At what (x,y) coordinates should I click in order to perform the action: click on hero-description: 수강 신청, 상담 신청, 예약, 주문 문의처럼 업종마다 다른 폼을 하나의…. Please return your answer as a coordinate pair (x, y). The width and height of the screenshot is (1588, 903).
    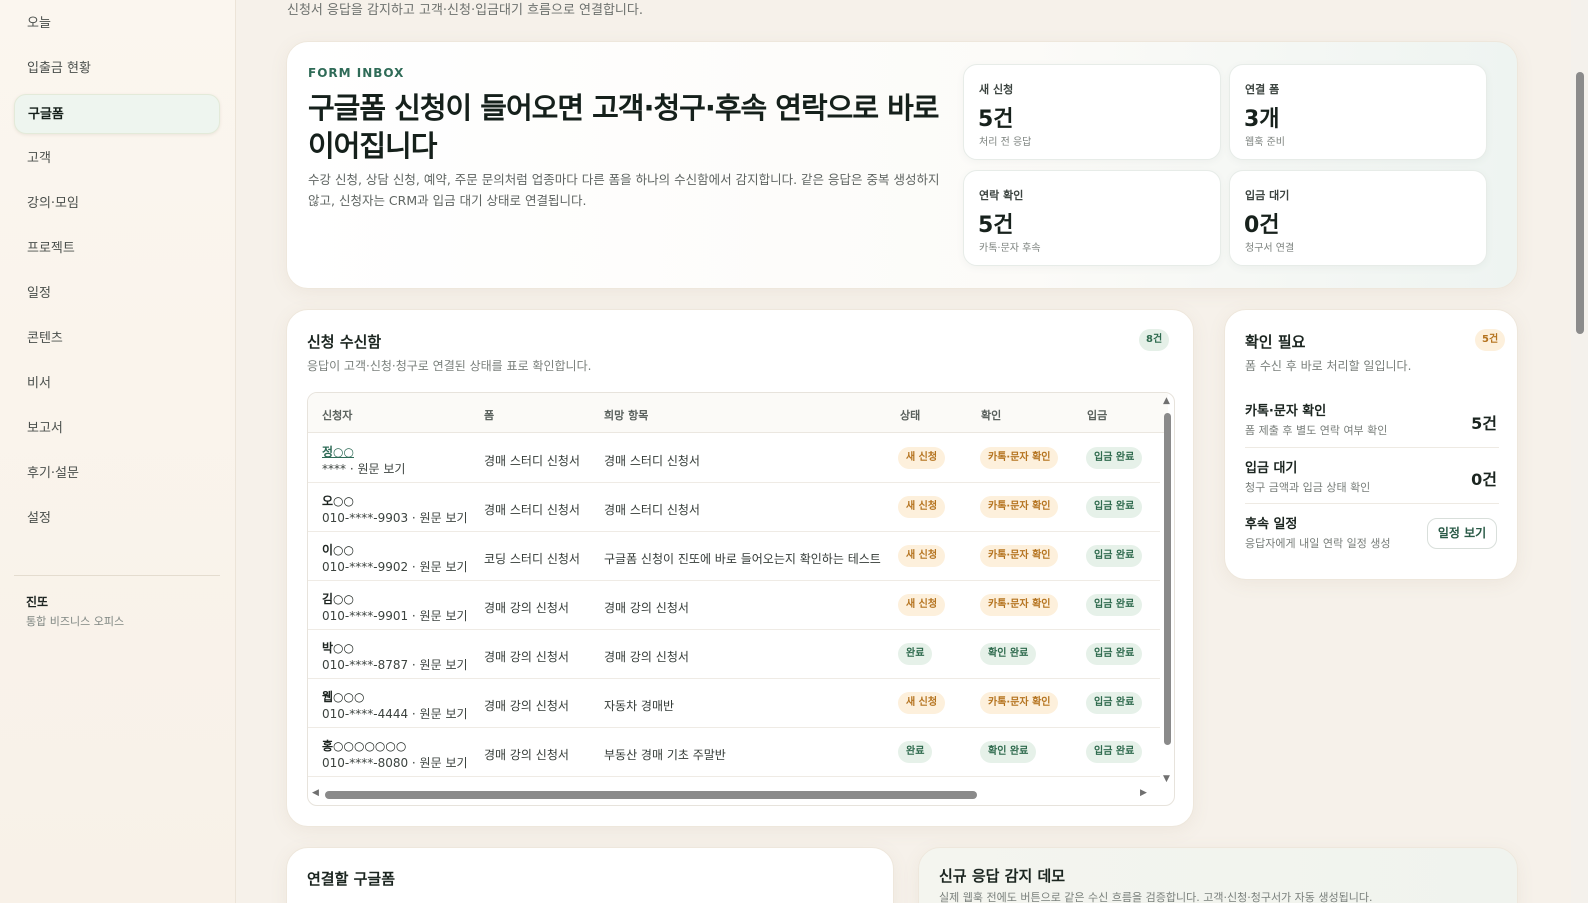
    Looking at the image, I should click on (624, 190).